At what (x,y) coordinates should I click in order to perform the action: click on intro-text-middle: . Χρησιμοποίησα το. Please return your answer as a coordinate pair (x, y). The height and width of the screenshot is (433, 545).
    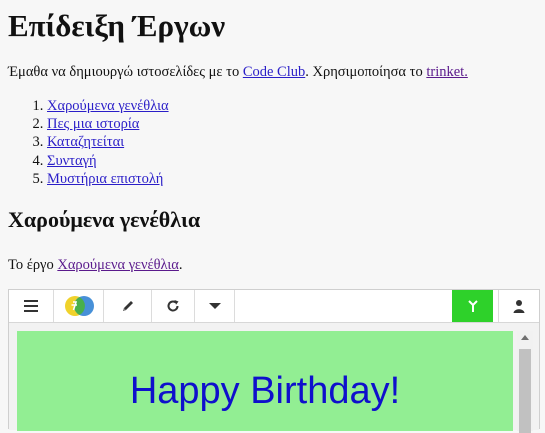
    Looking at the image, I should click on (366, 72).